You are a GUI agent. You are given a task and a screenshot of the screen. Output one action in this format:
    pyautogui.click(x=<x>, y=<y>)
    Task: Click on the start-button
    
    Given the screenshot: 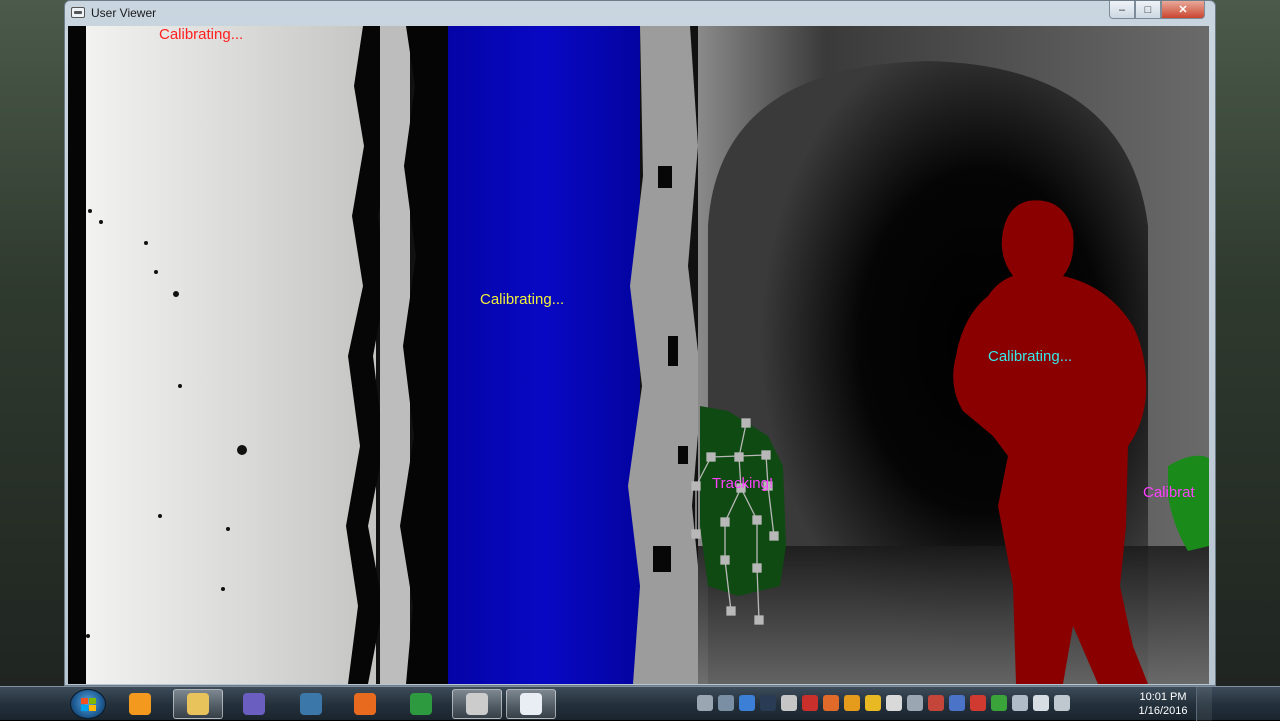 What is the action you would take?
    pyautogui.click(x=88, y=704)
    